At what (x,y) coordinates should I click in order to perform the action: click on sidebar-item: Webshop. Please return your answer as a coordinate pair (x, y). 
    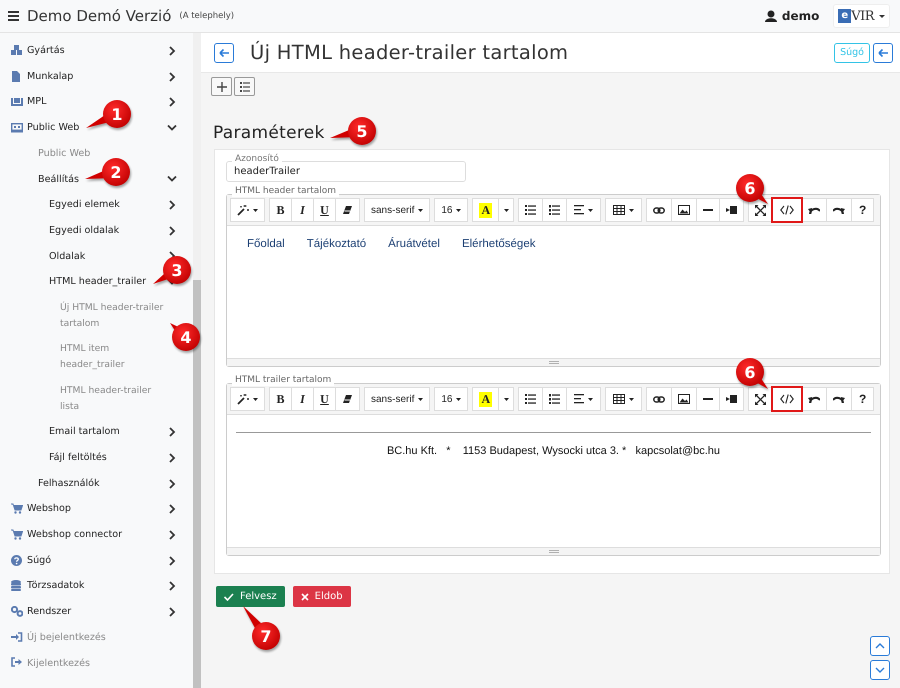
    Looking at the image, I should click on (49, 509).